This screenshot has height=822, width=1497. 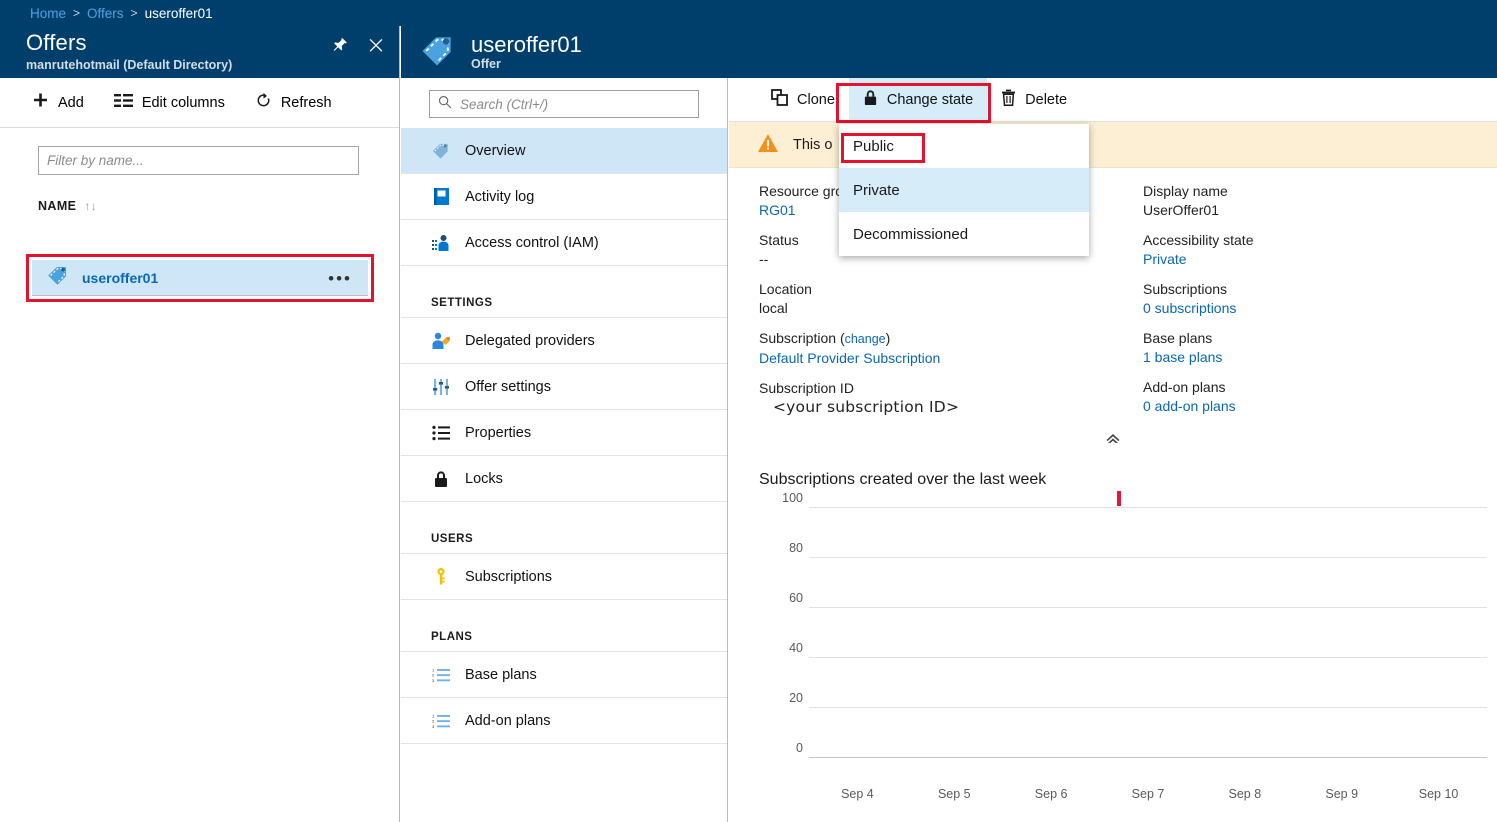 I want to click on dropdown-item-public: Public, so click(x=964, y=146).